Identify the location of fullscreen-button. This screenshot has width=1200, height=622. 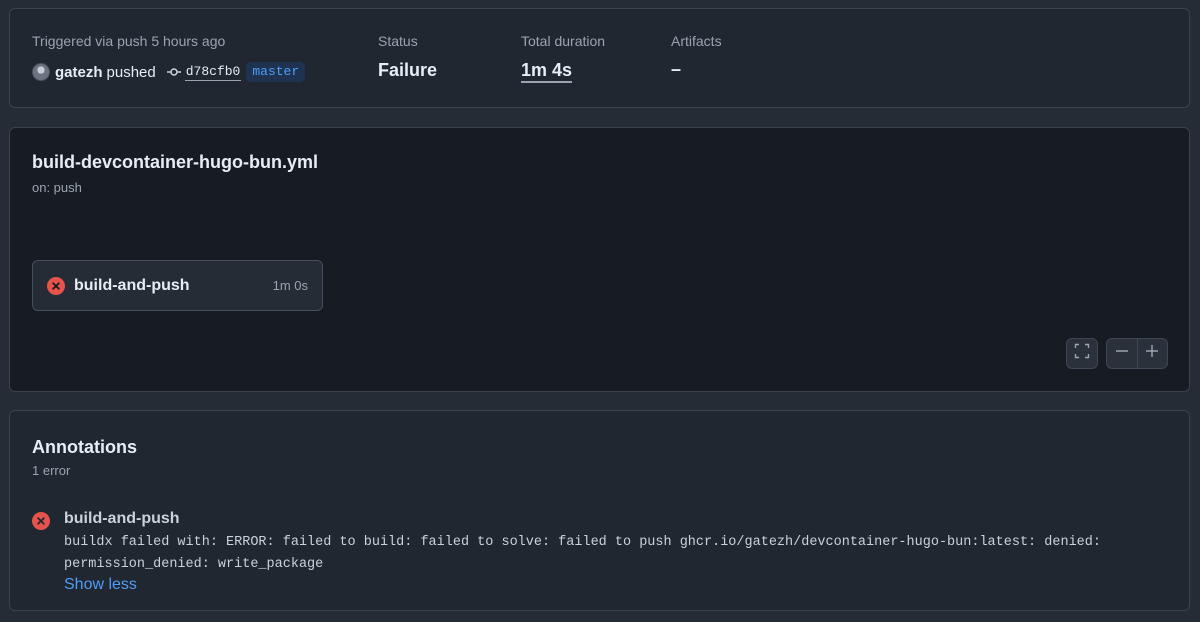
(1082, 353).